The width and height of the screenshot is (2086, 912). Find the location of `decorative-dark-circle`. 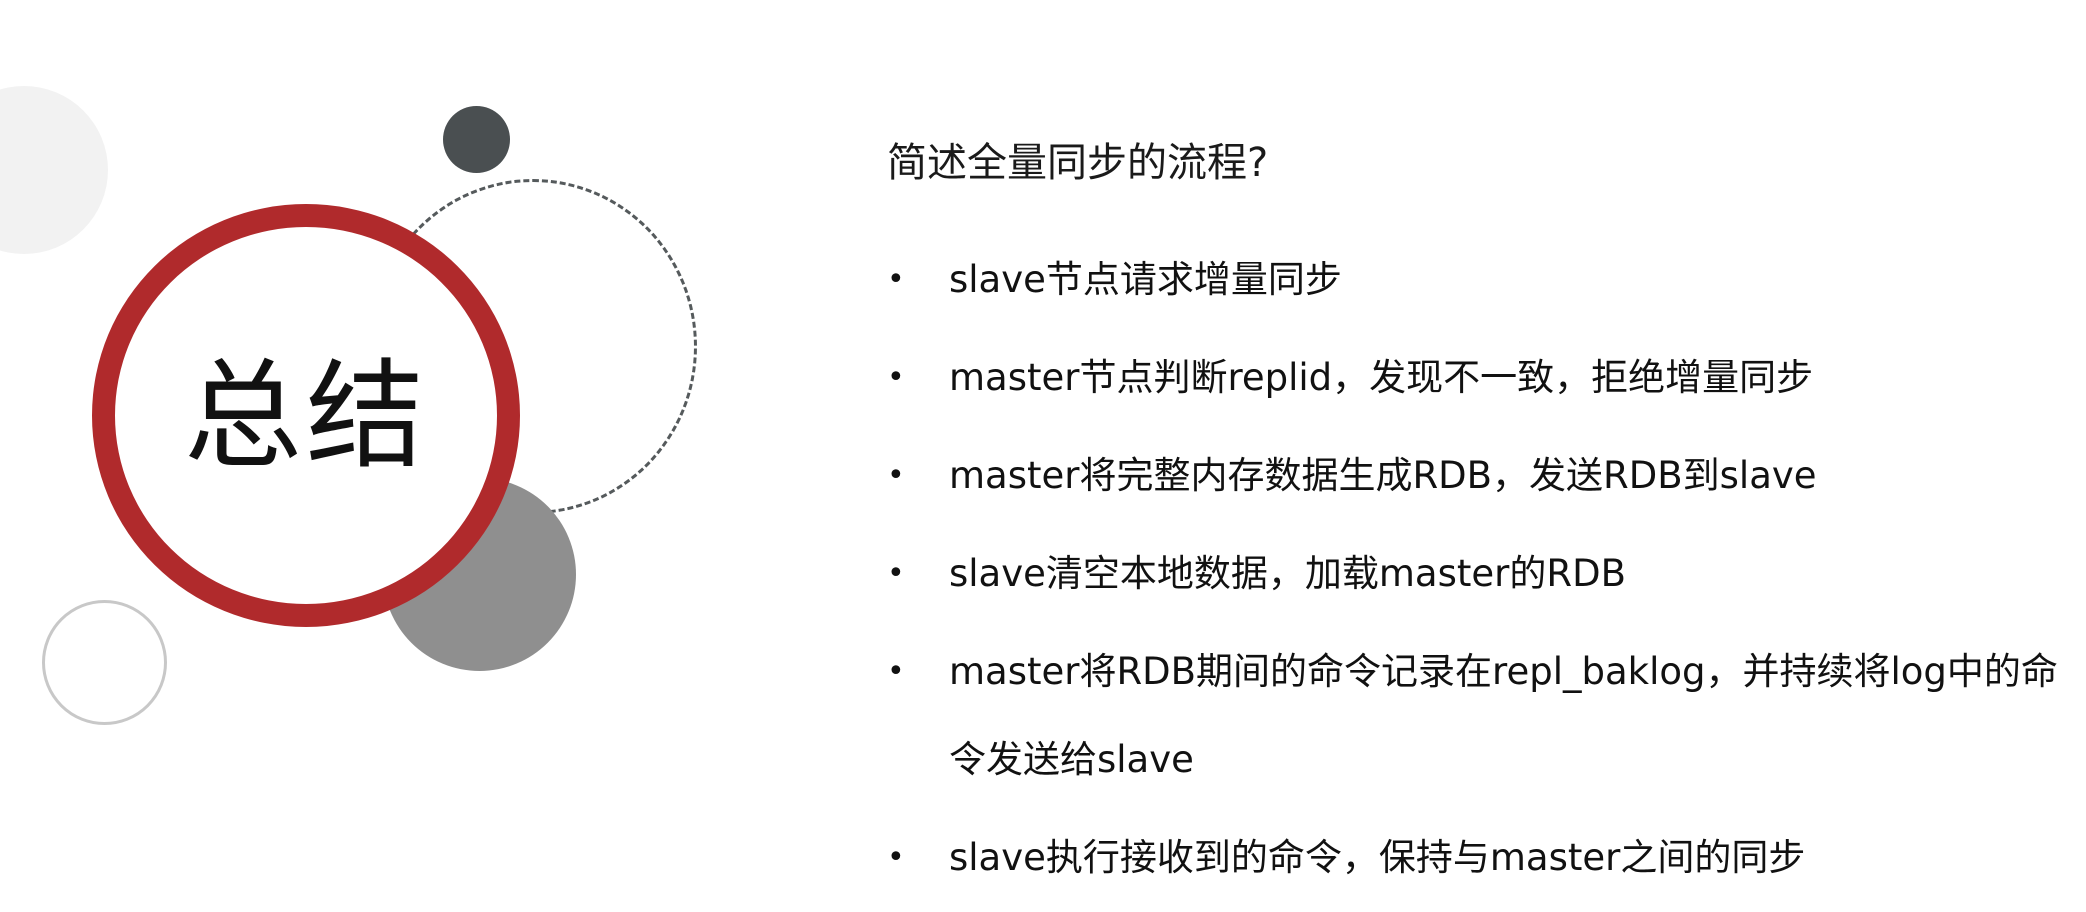

decorative-dark-circle is located at coordinates (476, 139).